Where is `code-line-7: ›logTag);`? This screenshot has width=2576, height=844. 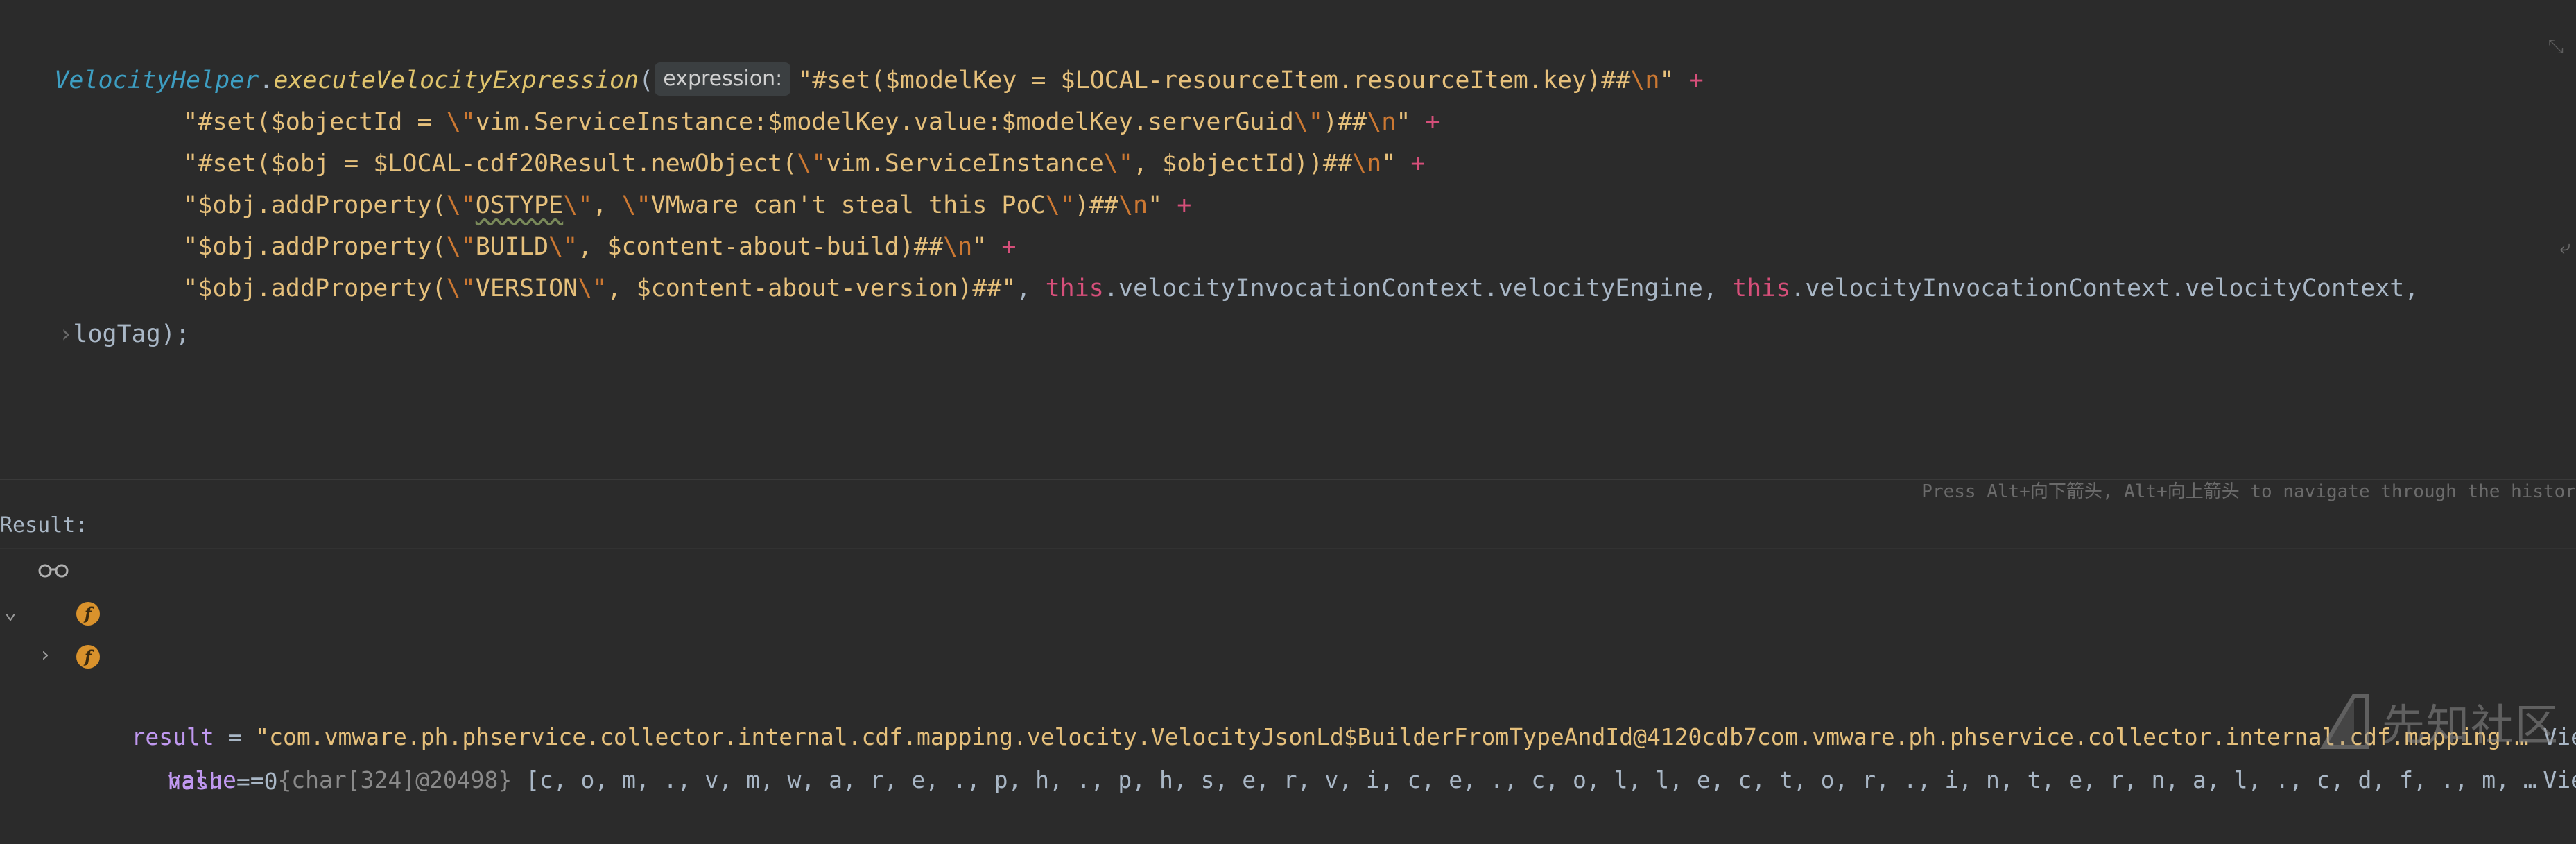
code-line-7: ›logTag); is located at coordinates (95, 293).